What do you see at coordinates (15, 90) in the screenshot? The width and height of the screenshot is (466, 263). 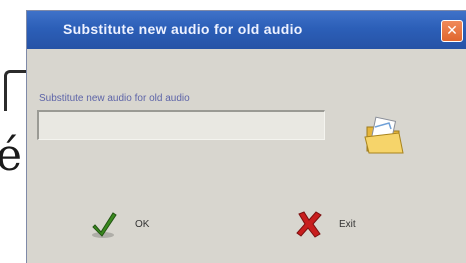 I see `background-page-mark` at bounding box center [15, 90].